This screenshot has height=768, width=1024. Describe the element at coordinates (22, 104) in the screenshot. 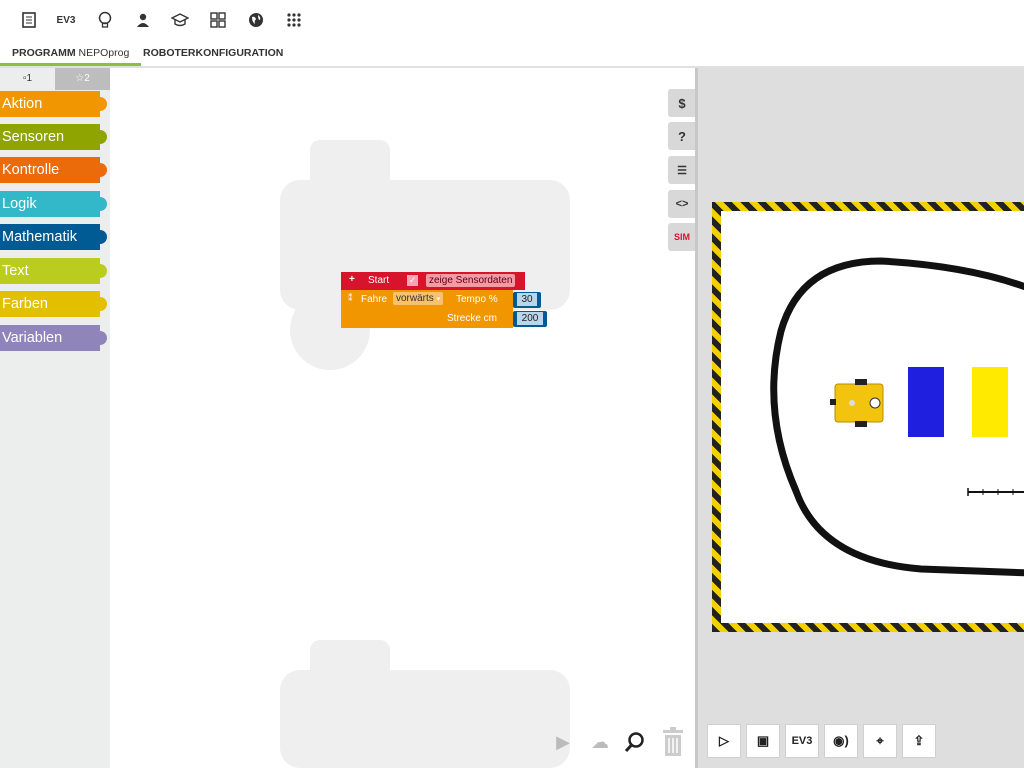

I see `category-aktion-label: Aktion` at that location.